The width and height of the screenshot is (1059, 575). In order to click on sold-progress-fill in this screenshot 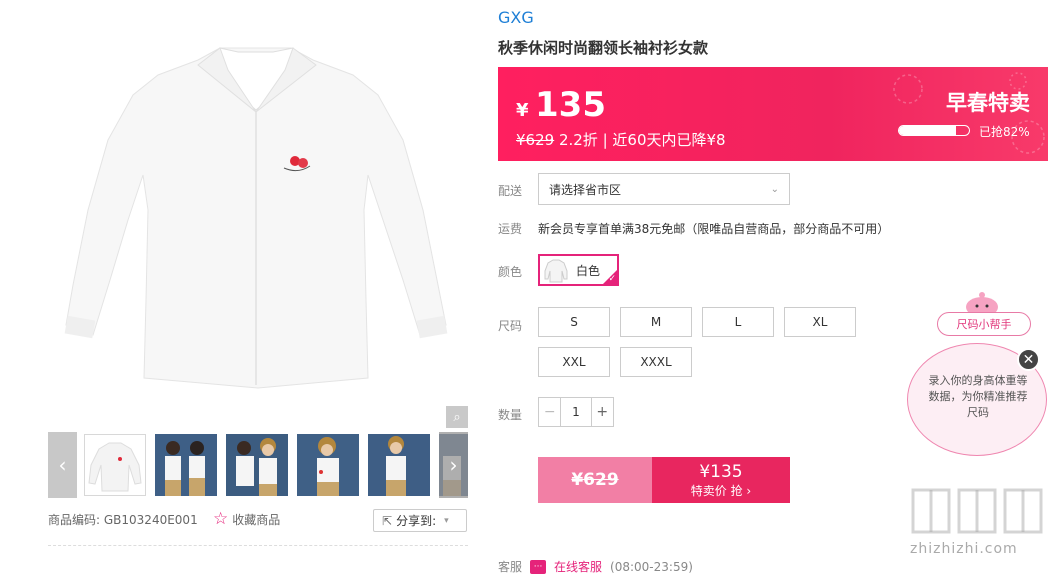, I will do `click(928, 130)`.